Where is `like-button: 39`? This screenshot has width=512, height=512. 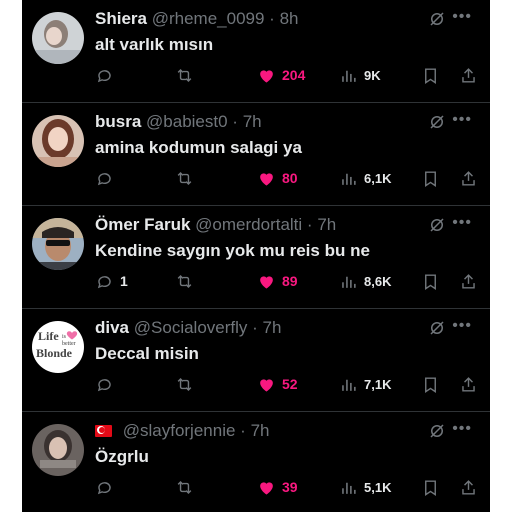
like-button: 39 is located at coordinates (277, 487).